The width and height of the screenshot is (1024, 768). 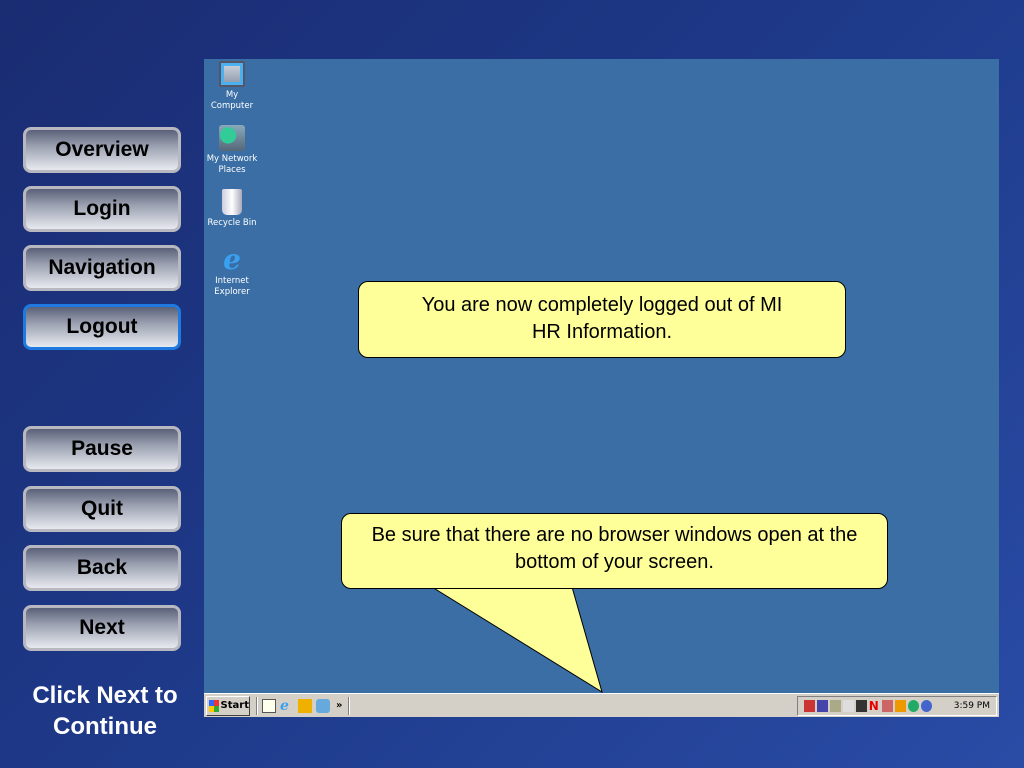 What do you see at coordinates (516, 640) in the screenshot?
I see `callout-pointer` at bounding box center [516, 640].